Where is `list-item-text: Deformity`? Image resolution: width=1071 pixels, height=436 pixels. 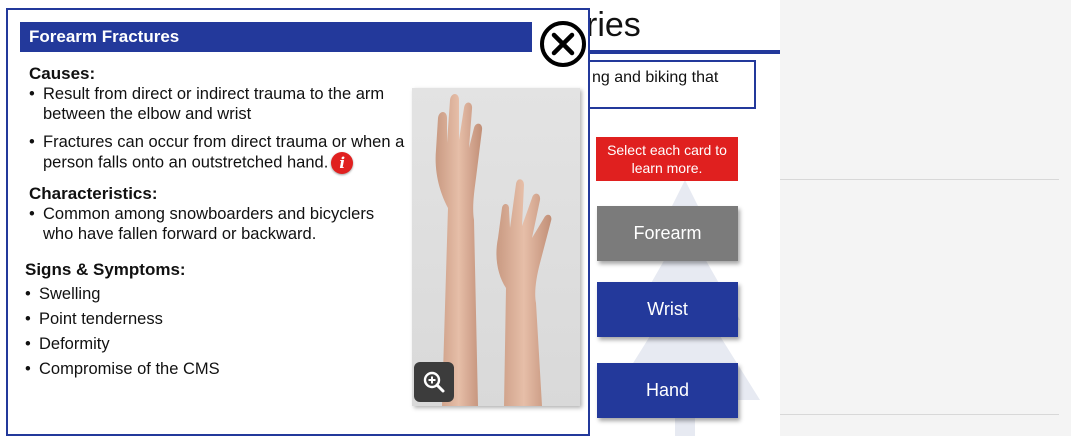
list-item-text: Deformity is located at coordinates (74, 344).